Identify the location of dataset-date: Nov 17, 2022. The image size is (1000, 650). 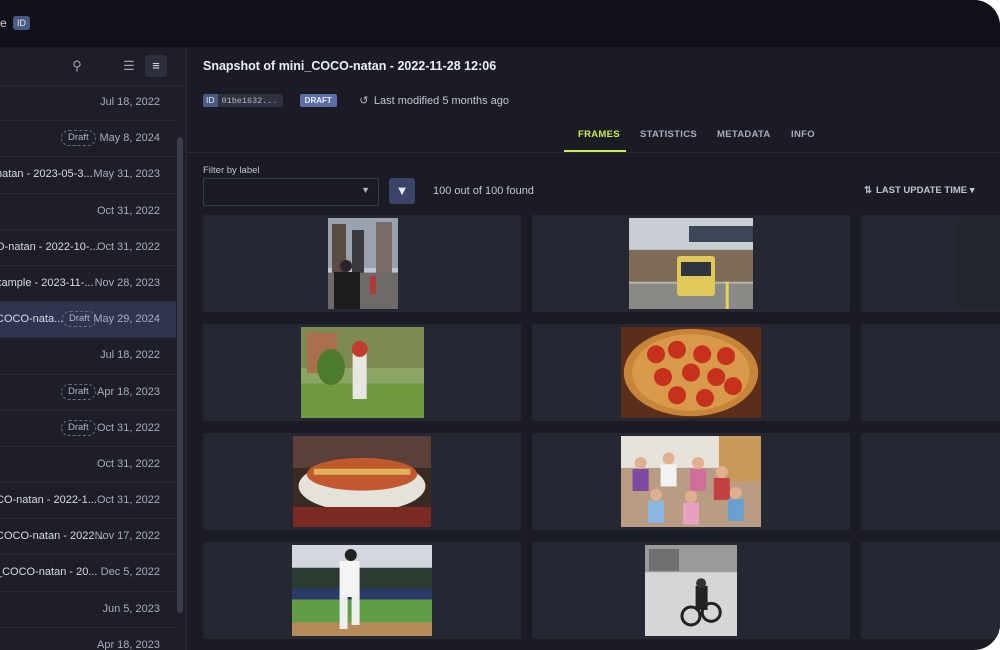
(127, 536).